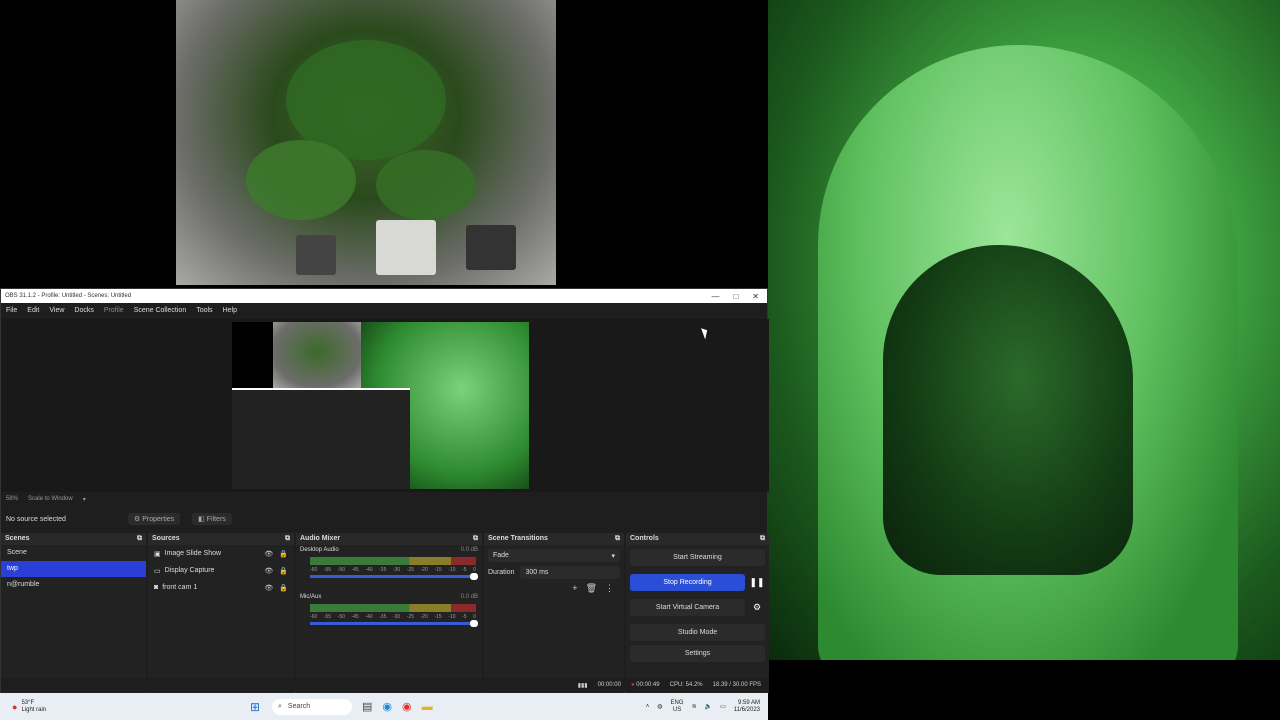 The image size is (1280, 720). I want to click on chrome-icon: ◉, so click(407, 706).